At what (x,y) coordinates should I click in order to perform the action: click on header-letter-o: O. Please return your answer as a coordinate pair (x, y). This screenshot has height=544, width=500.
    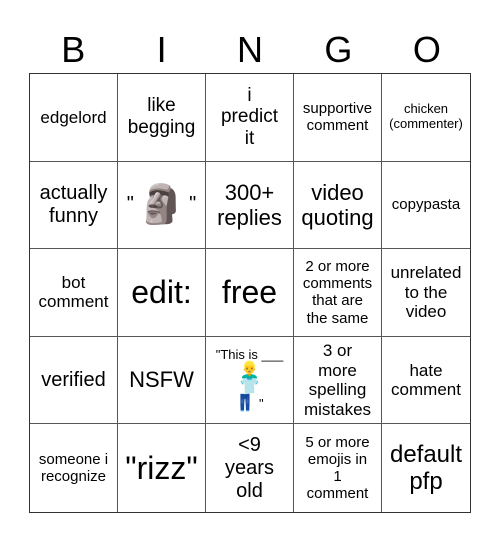
    Looking at the image, I should click on (426, 49).